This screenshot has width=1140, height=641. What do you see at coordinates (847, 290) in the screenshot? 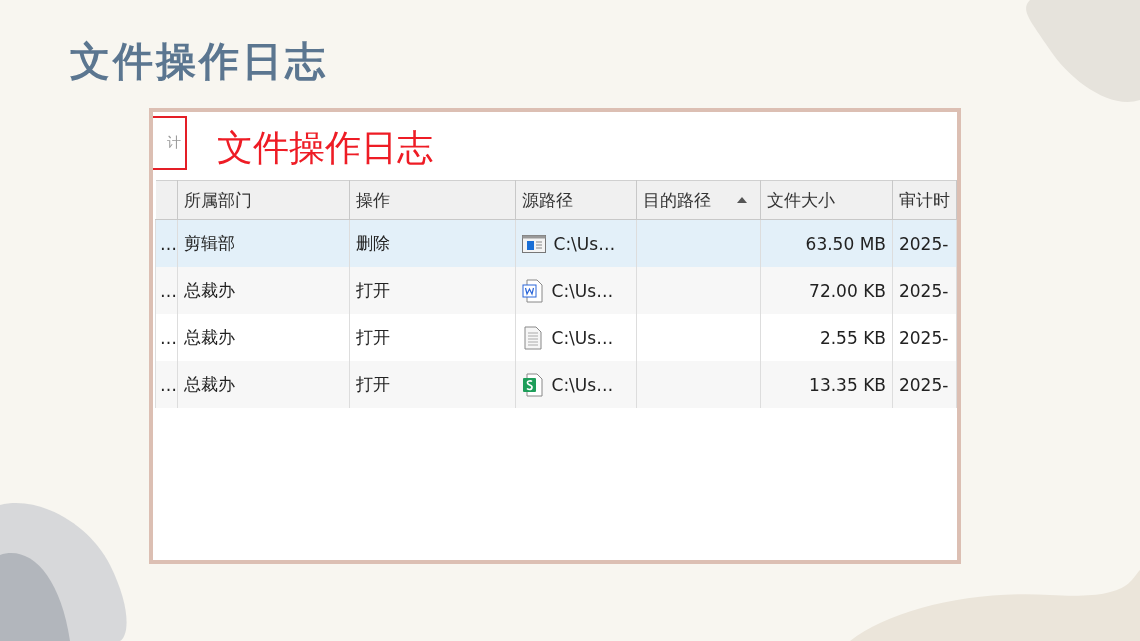
I see `table-cell: 72.00 KB` at bounding box center [847, 290].